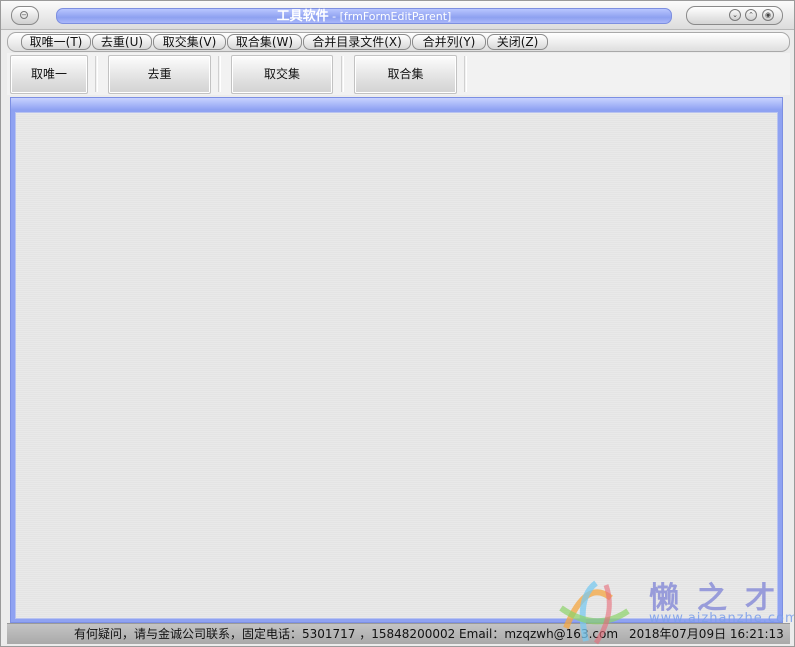  Describe the element at coordinates (517, 42) in the screenshot. I see `menu-item-close: 关闭(Z)` at that location.